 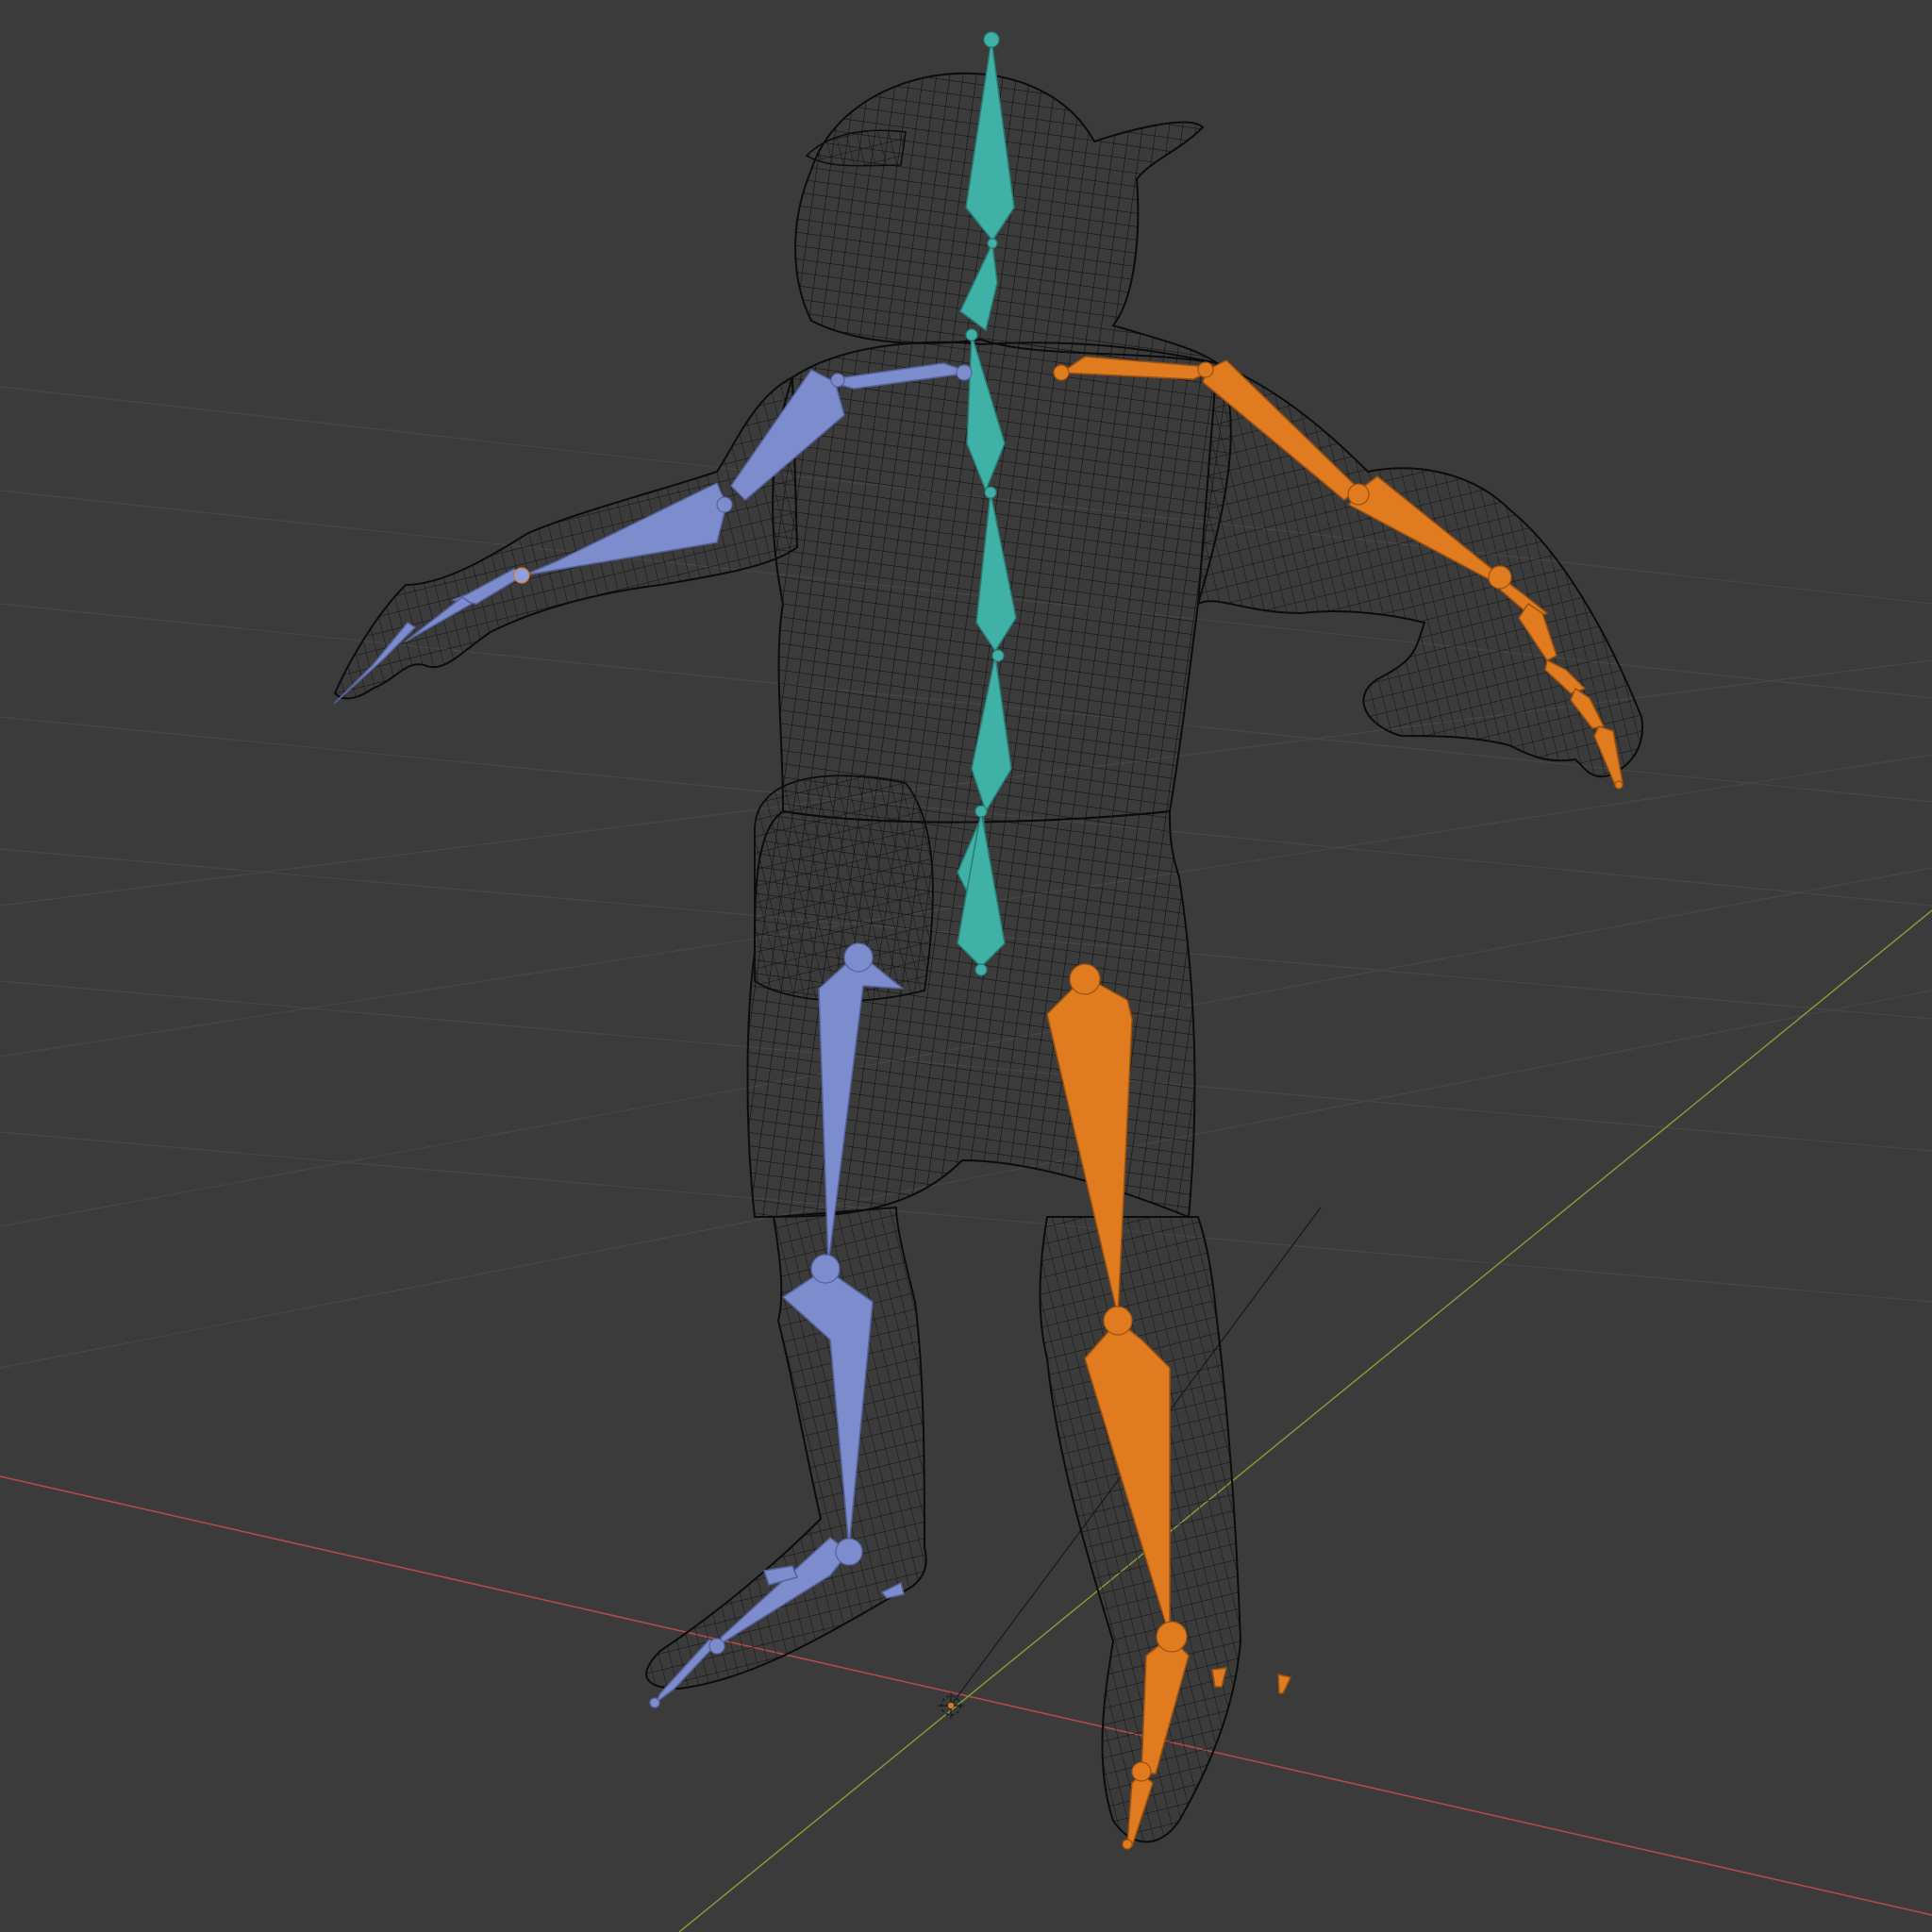 I want to click on 3d-cursor-icon, so click(x=951, y=1706).